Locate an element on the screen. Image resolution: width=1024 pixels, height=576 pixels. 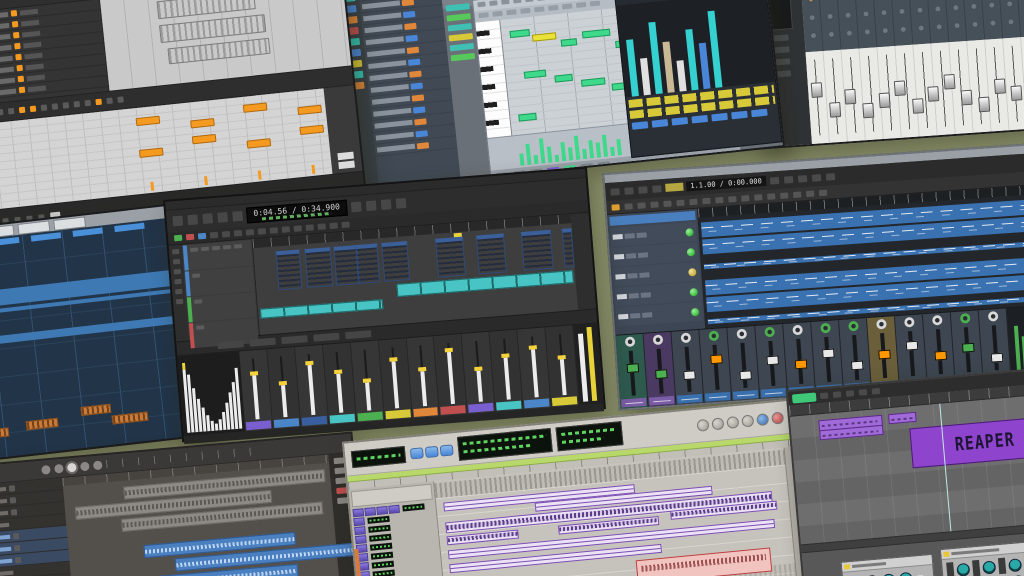
titlebar-button is located at coordinates (493, 3).